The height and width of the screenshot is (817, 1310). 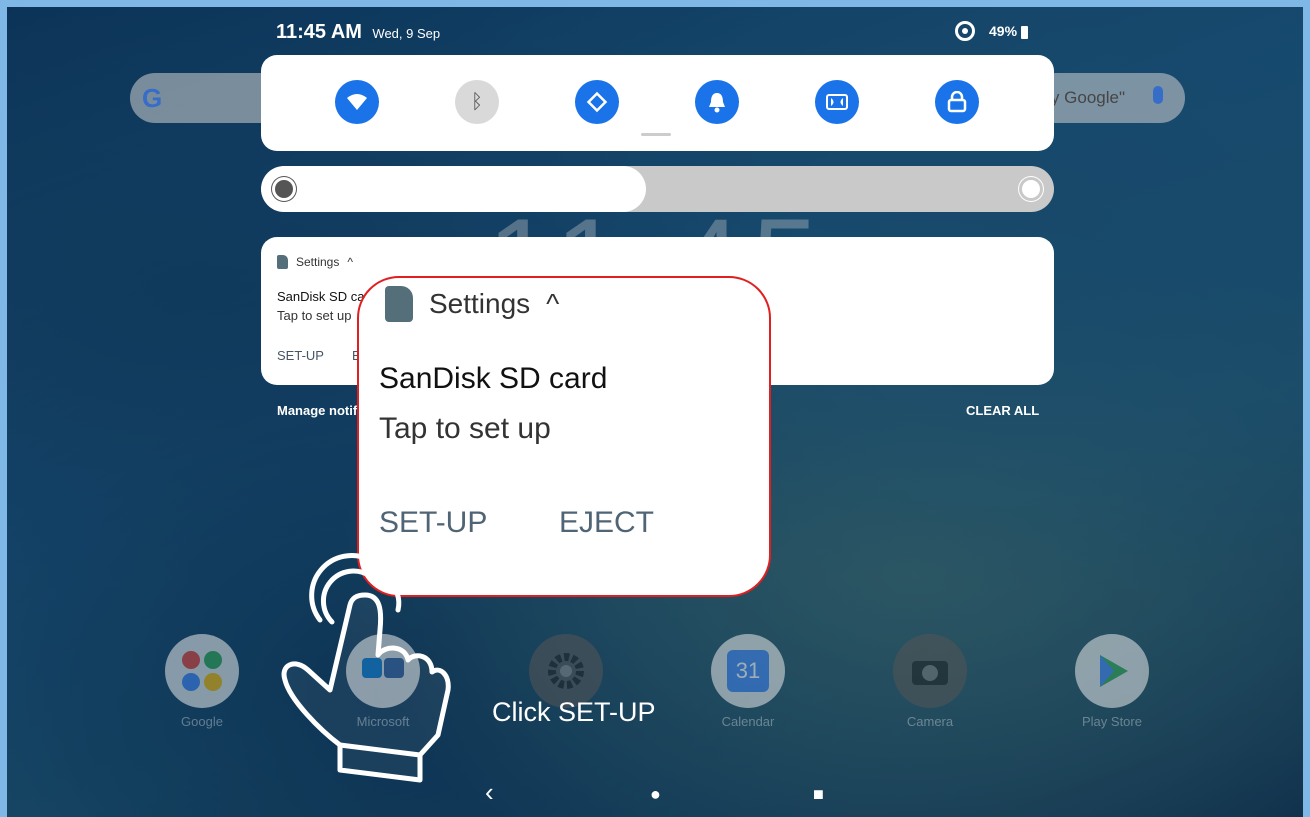 What do you see at coordinates (202, 671) in the screenshot?
I see `google-folder-icon` at bounding box center [202, 671].